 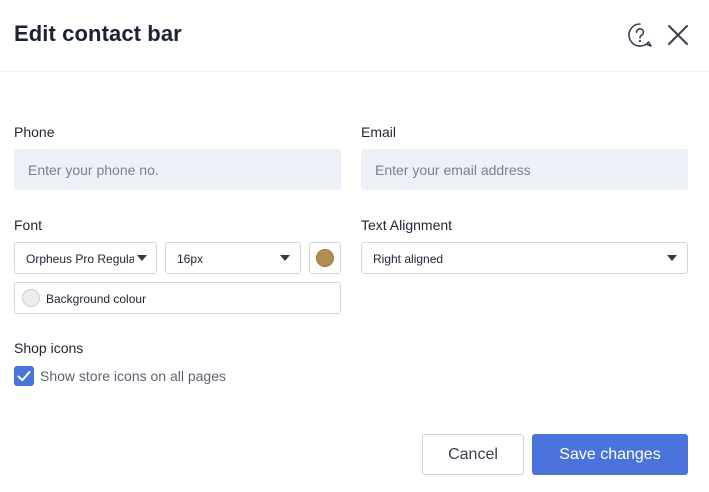 I want to click on show-store-icons-checkbox, so click(x=24, y=376).